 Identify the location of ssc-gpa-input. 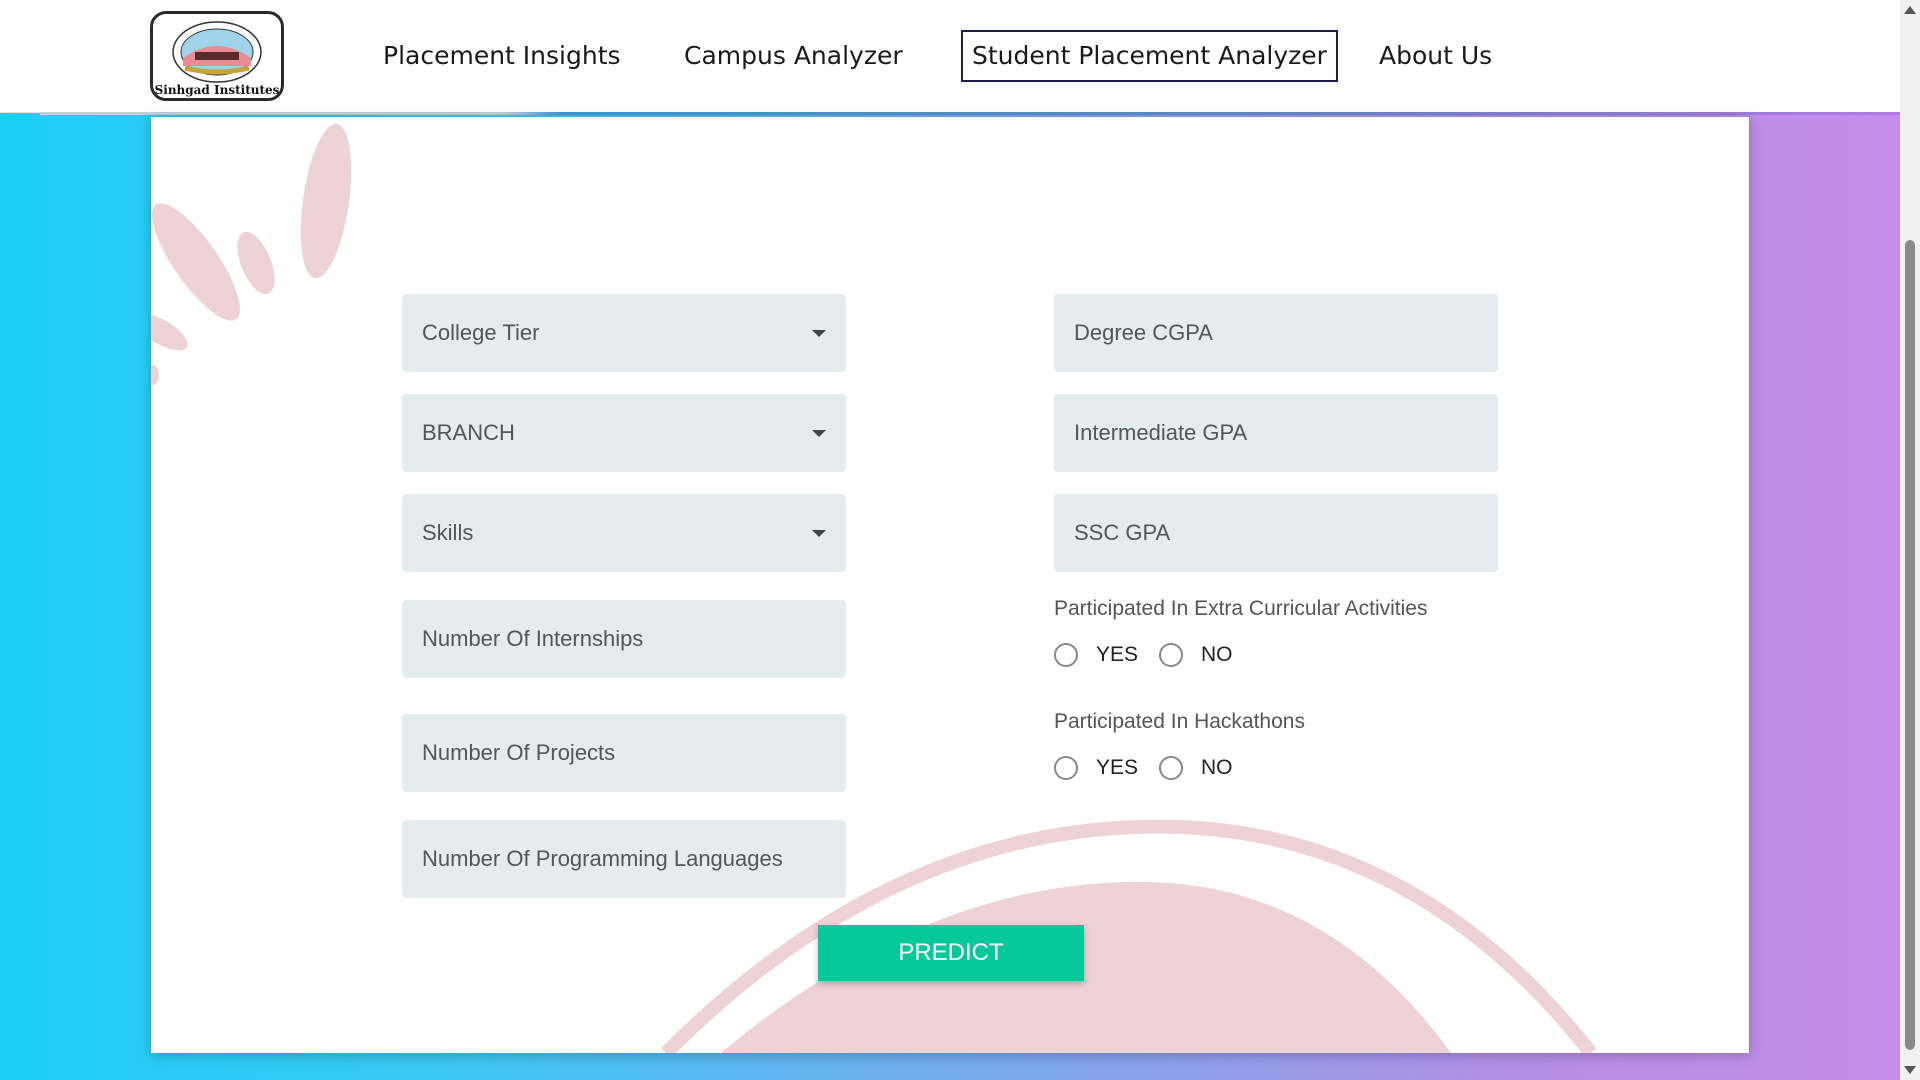
(1274, 533).